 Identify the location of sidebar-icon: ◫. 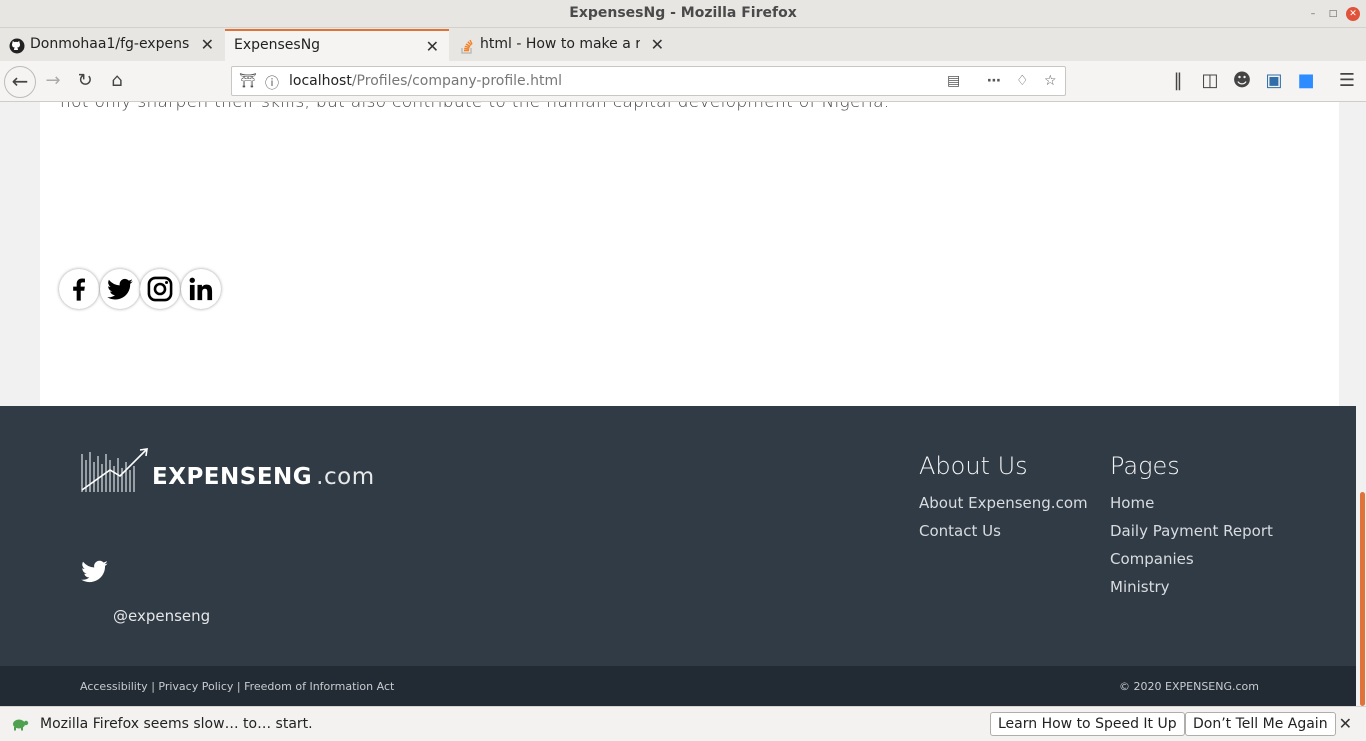
(1210, 81).